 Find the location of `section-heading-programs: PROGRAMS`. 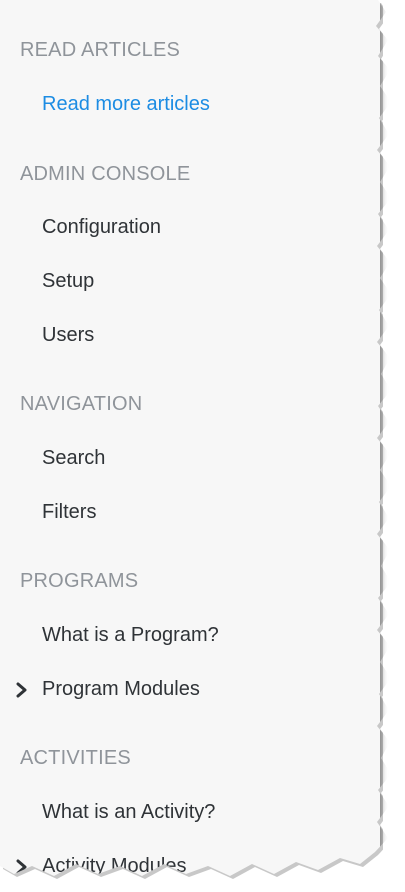

section-heading-programs: PROGRAMS is located at coordinates (79, 581).